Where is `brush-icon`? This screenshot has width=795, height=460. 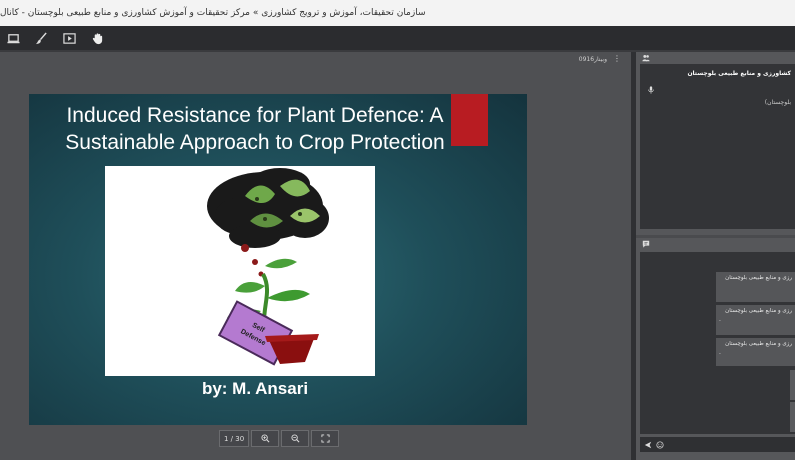 brush-icon is located at coordinates (41, 38).